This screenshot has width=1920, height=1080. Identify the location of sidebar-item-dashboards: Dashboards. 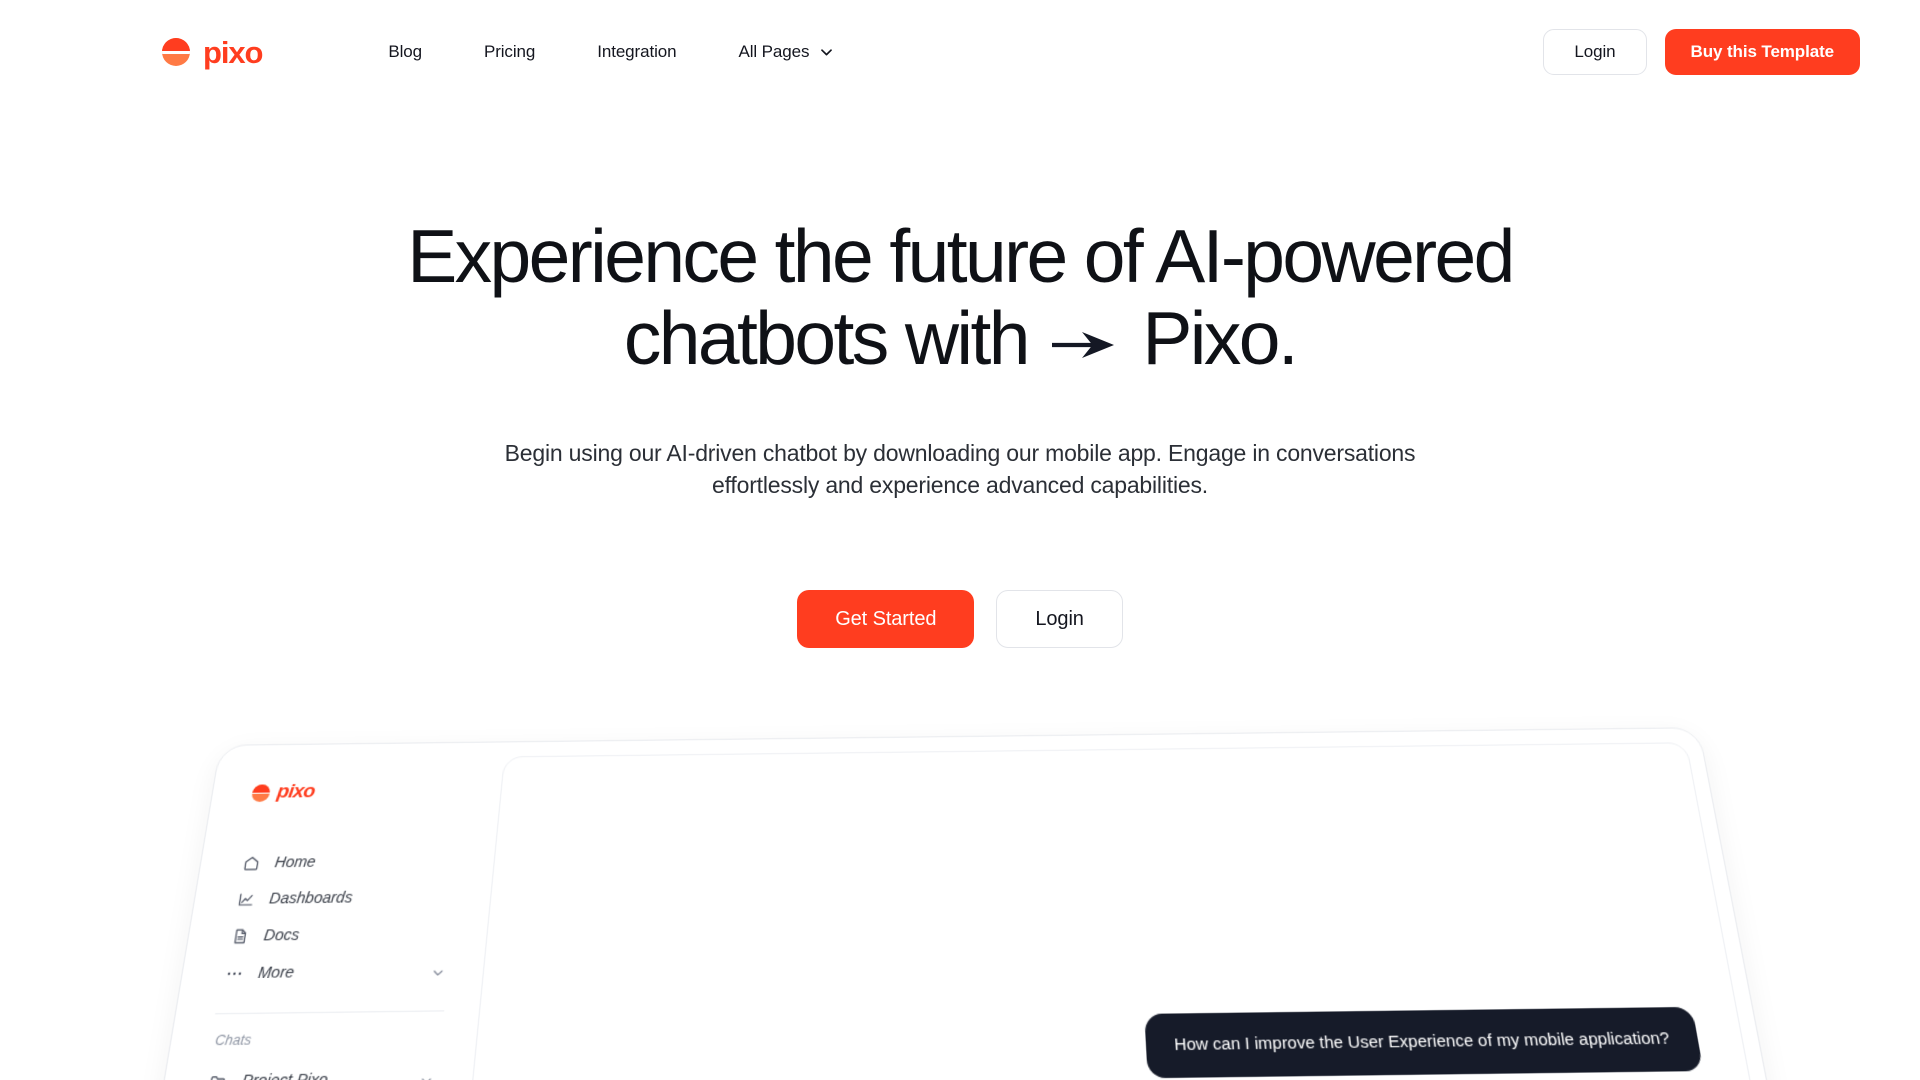
(344, 899).